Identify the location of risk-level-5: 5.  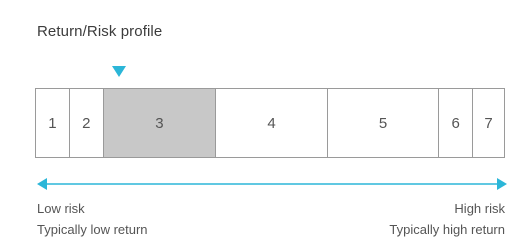
(384, 123).